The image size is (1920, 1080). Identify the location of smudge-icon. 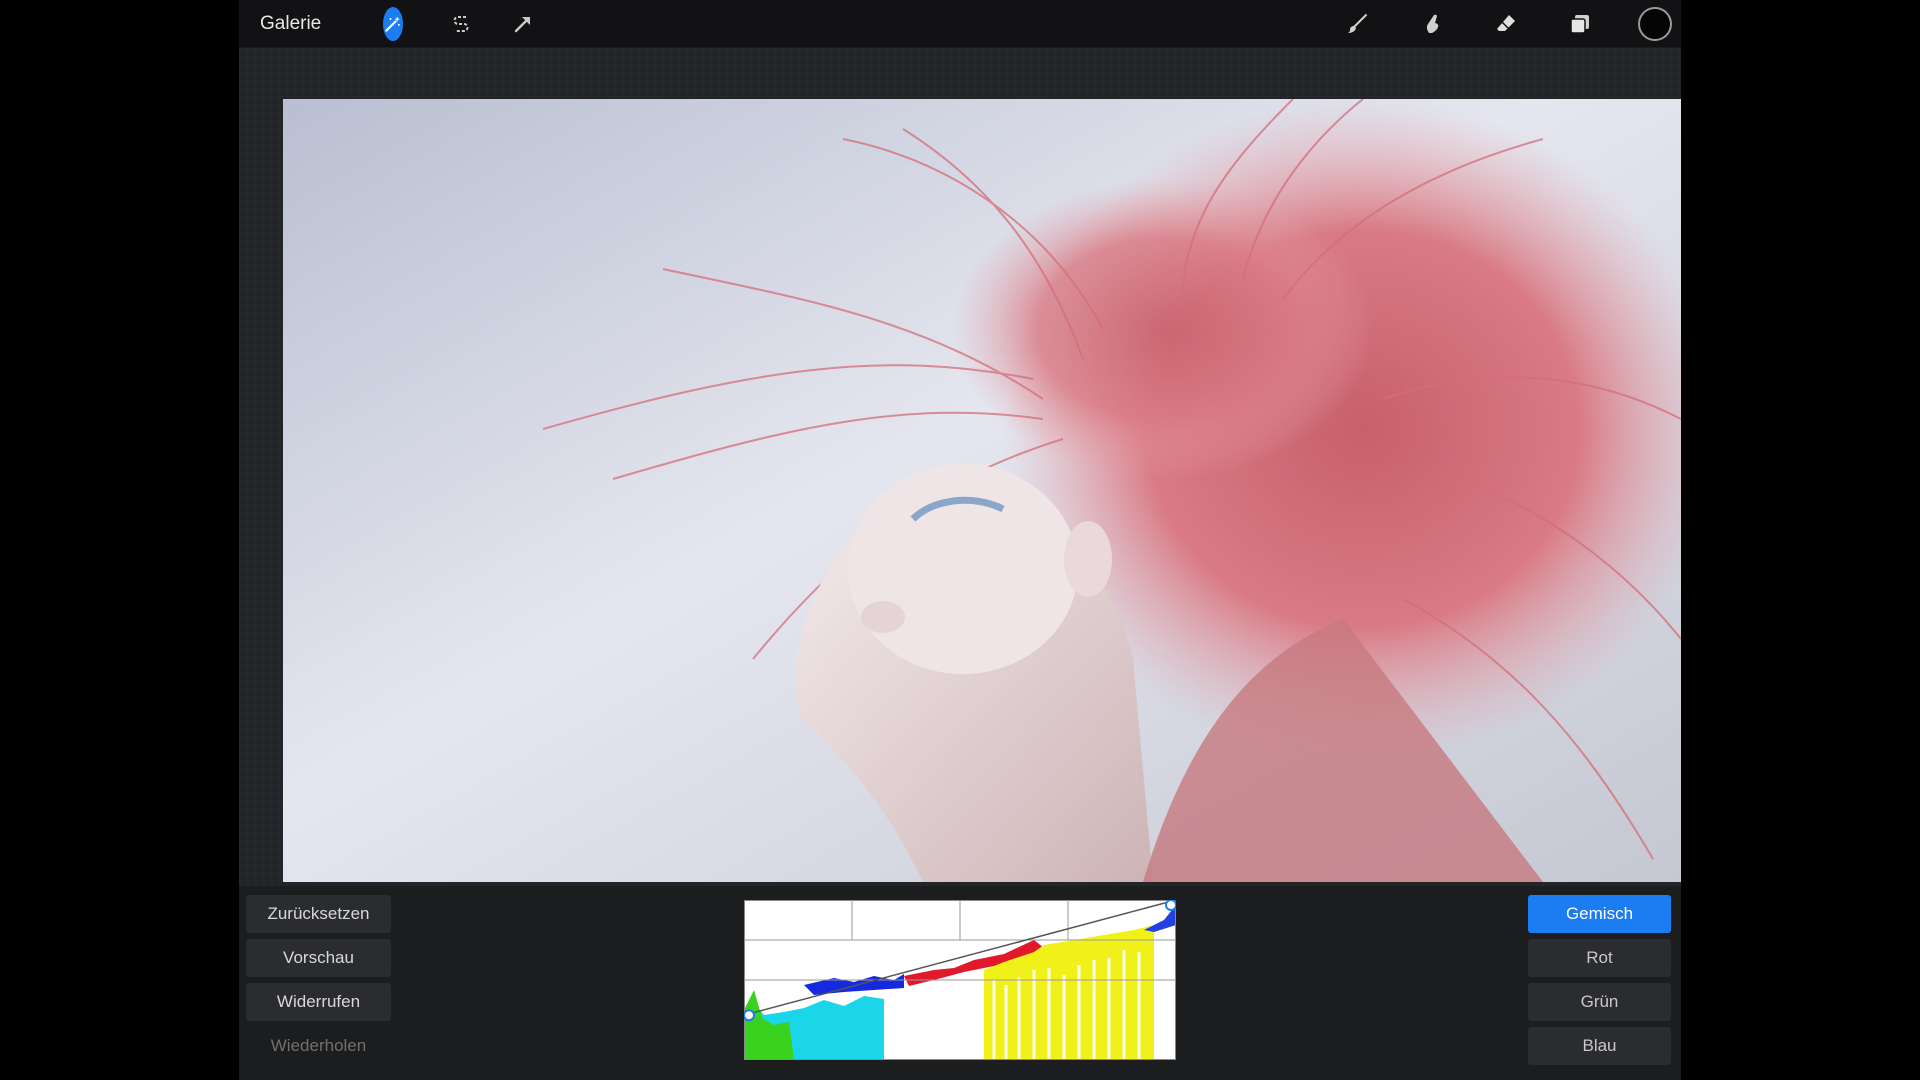
(1432, 23).